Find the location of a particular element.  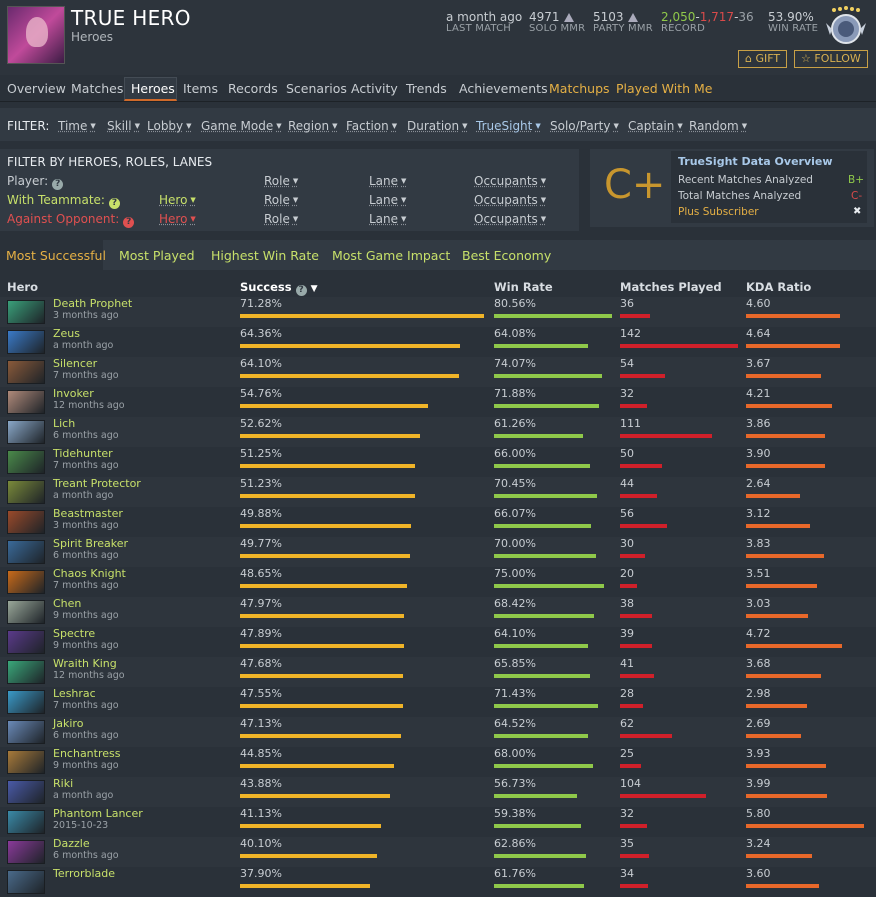

tab-most-successful: Most Successful is located at coordinates (56, 255).